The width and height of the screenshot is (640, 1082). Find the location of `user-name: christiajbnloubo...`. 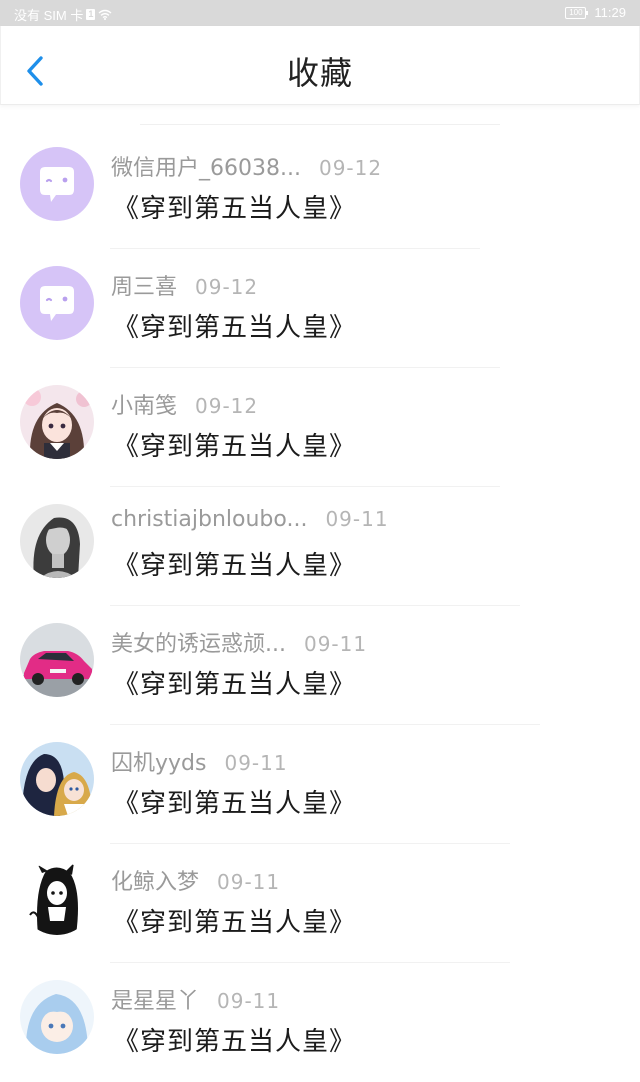

user-name: christiajbnloubo... is located at coordinates (209, 519).